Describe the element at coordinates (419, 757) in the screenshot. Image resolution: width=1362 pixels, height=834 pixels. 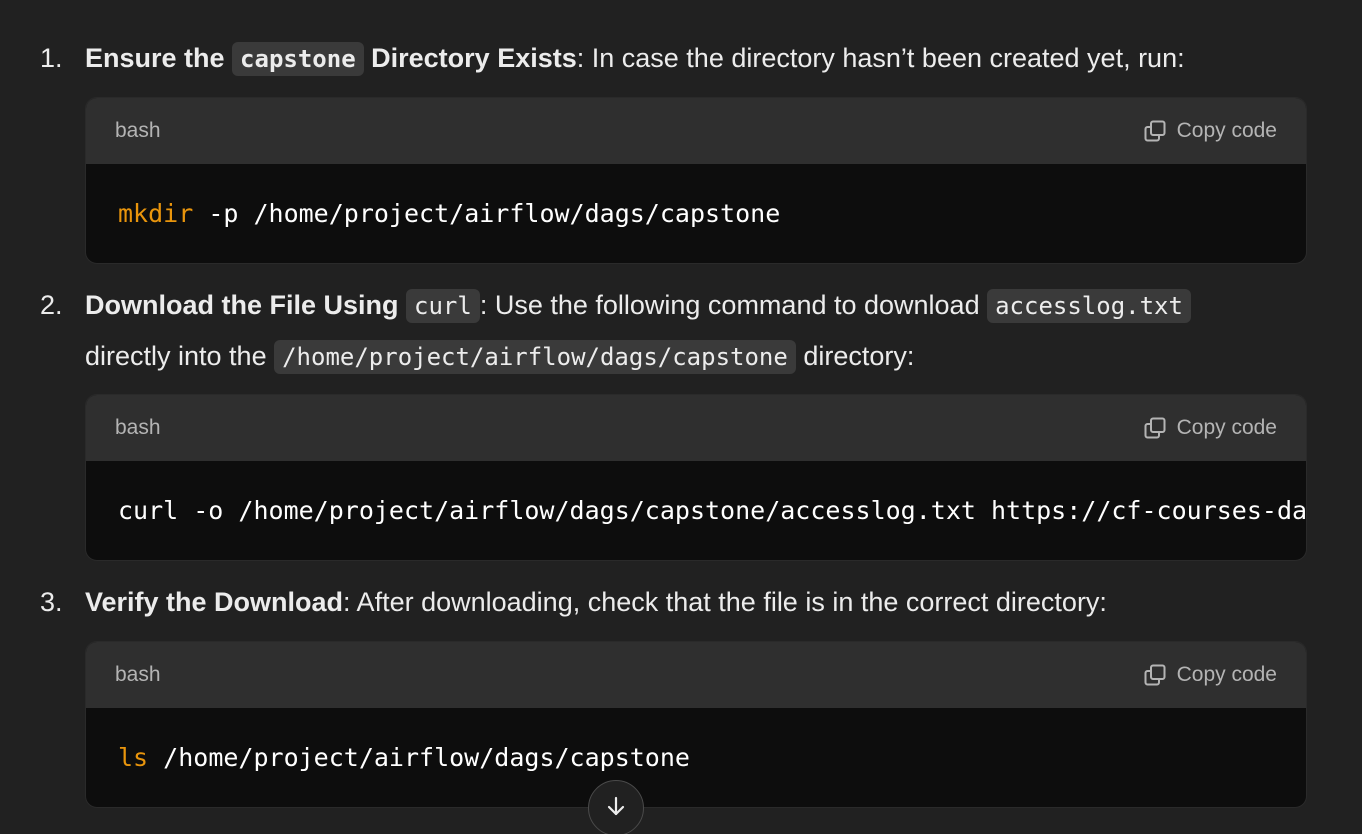
I see `code-arguments: /home/project/airflow/dags/capstone` at that location.